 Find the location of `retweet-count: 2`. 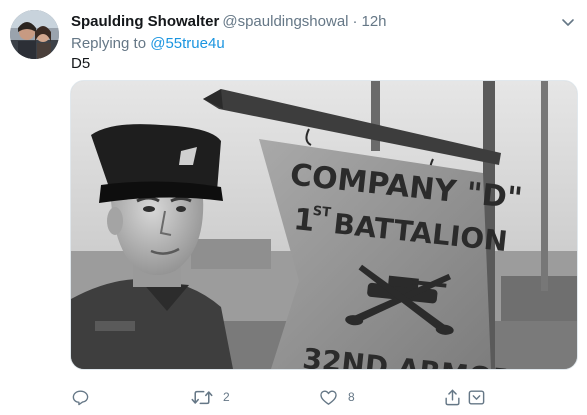

retweet-count: 2 is located at coordinates (226, 397).